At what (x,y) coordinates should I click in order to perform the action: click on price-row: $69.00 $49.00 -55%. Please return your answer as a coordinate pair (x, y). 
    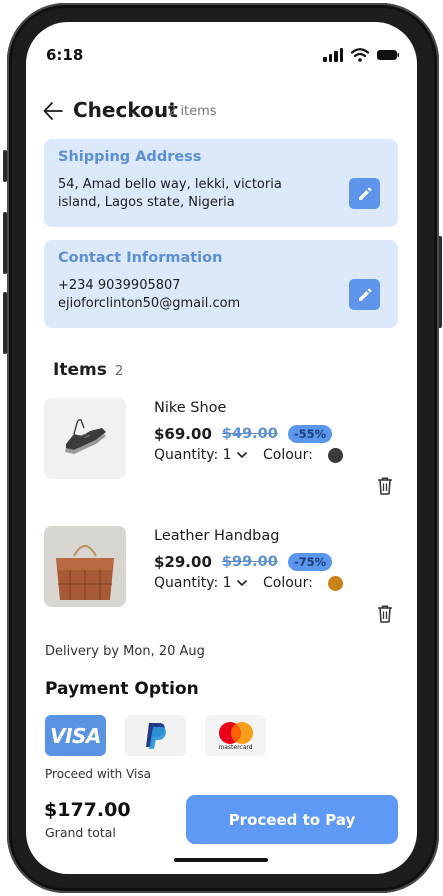
    Looking at the image, I should click on (243, 434).